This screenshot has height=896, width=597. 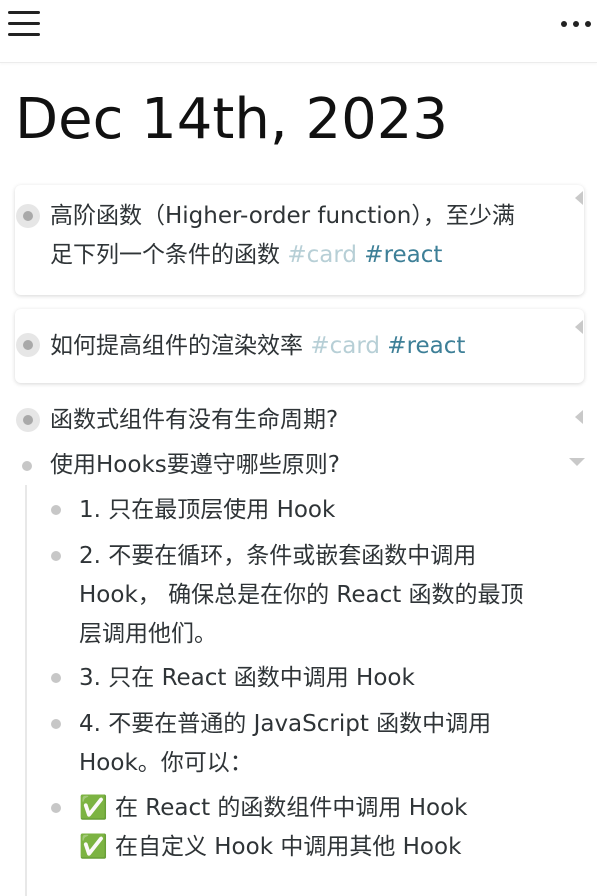 What do you see at coordinates (194, 420) in the screenshot?
I see `block-text: 函数式组件有没有生命周期?` at bounding box center [194, 420].